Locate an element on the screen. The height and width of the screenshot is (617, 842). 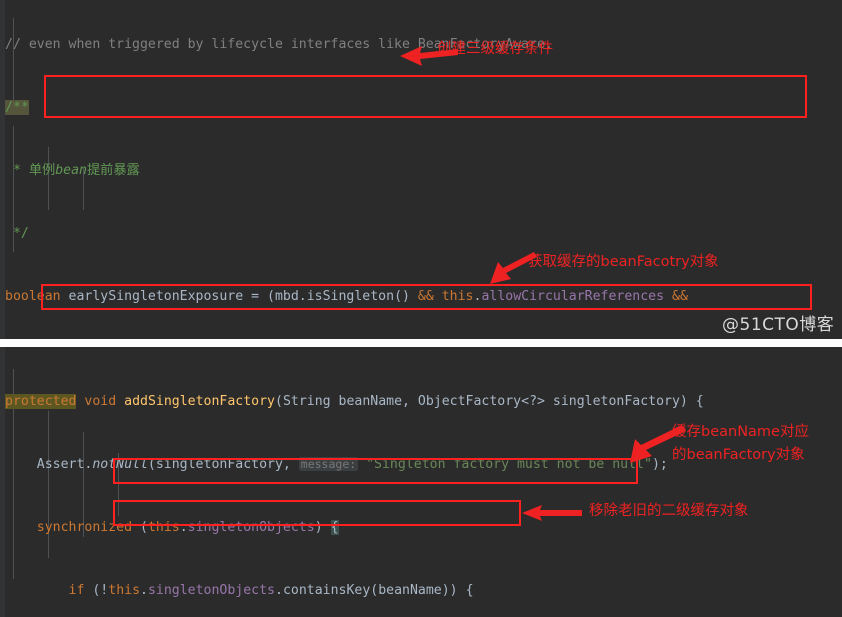
code-line: /** is located at coordinates (17, 107).